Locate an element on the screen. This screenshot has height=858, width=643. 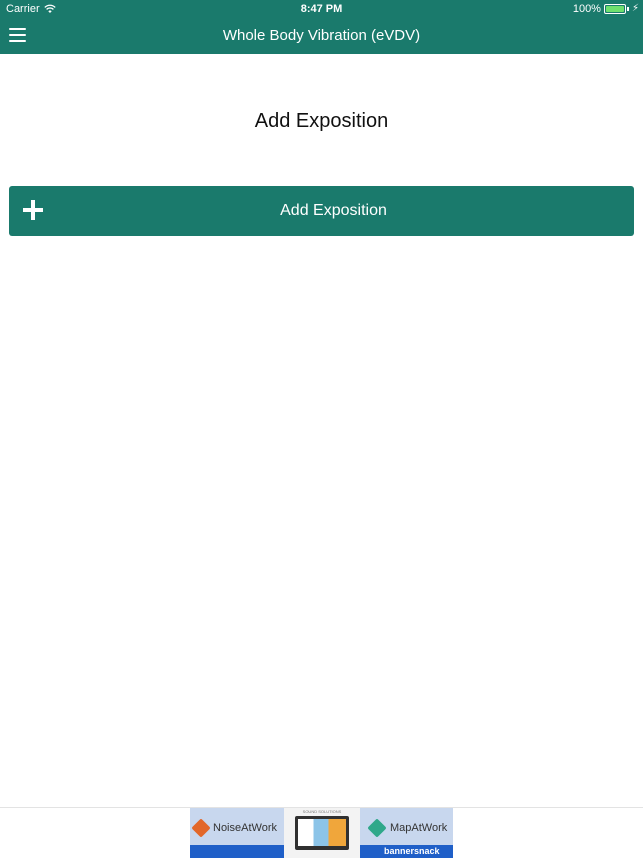
monitor-icon is located at coordinates (322, 833).